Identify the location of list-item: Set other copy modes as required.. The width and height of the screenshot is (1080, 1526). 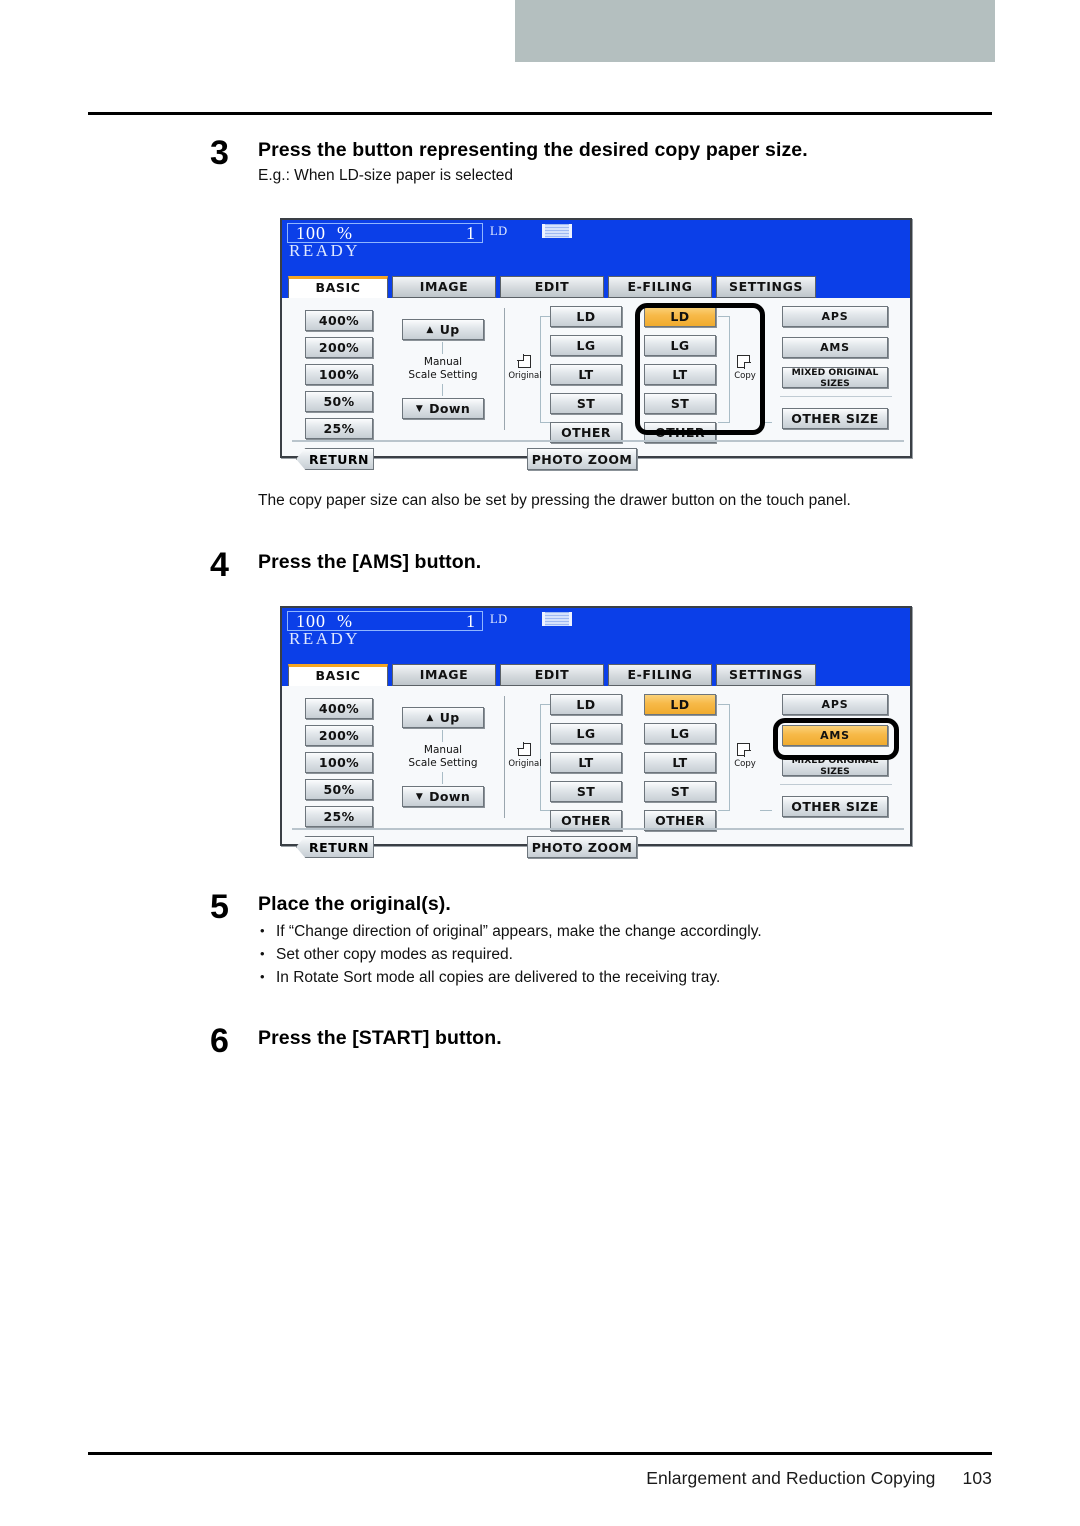
(510, 954).